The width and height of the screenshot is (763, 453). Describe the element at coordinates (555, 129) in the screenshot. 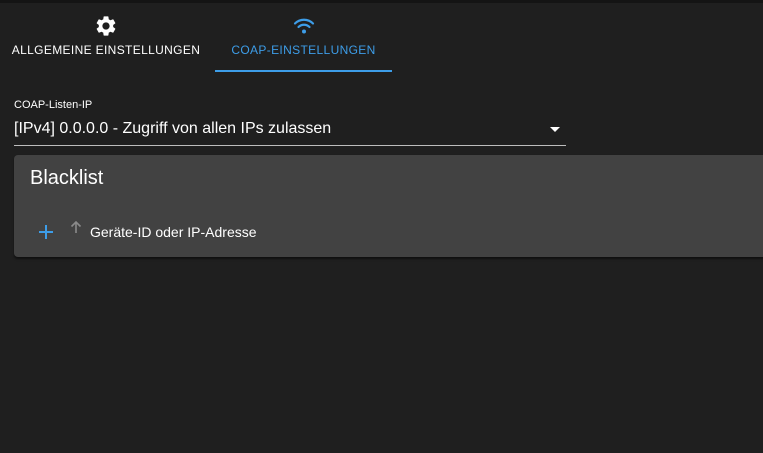

I see `dropdown-arrow-icon` at that location.